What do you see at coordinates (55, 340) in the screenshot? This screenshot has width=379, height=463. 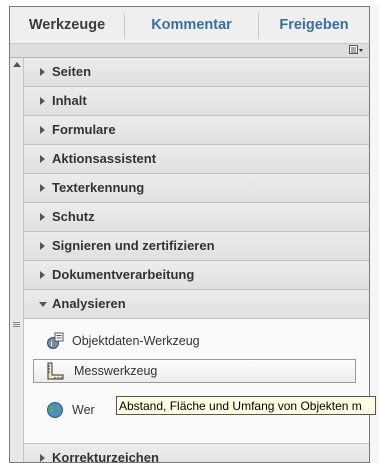 I see `object-data-icon: i` at bounding box center [55, 340].